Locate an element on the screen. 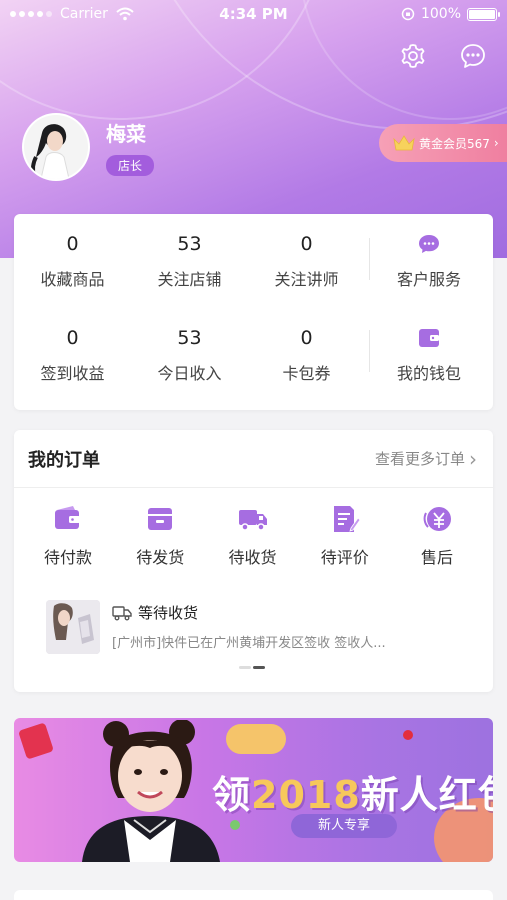  stat-label: 关注讲师 is located at coordinates (306, 279).